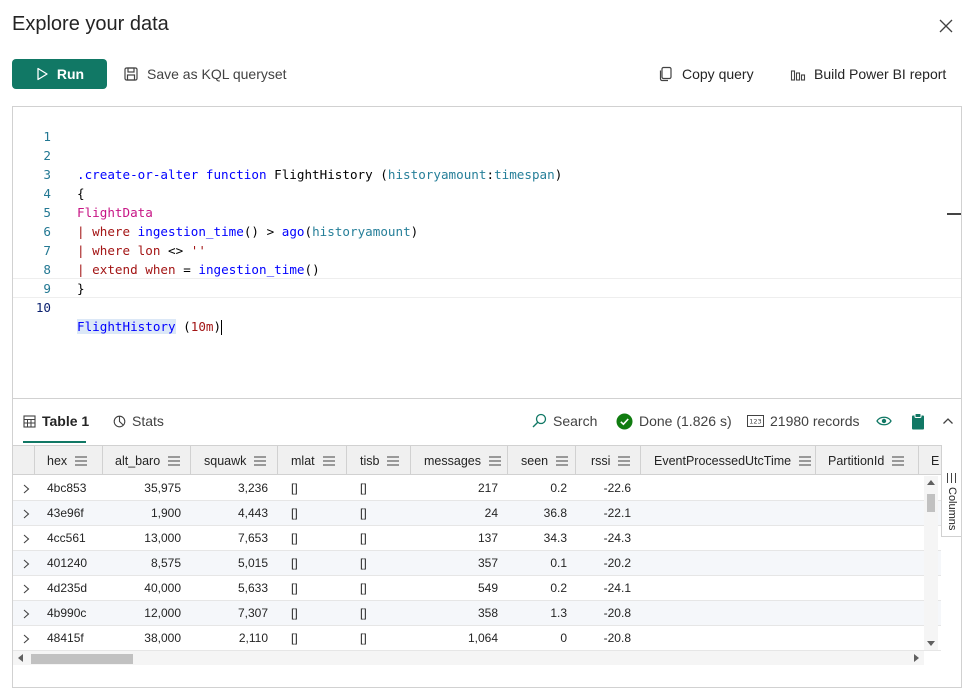  What do you see at coordinates (147, 460) in the screenshot?
I see `column-header-alt-baro: alt_baro` at bounding box center [147, 460].